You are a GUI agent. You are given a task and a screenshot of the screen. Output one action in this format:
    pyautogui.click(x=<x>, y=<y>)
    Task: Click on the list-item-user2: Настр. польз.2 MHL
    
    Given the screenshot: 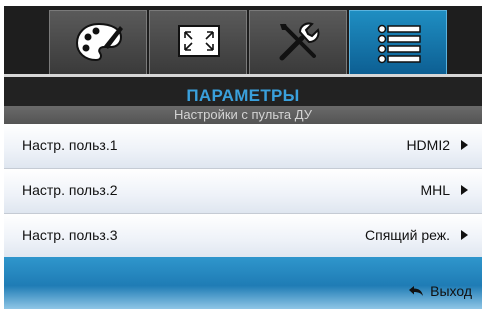 What is the action you would take?
    pyautogui.click(x=243, y=191)
    